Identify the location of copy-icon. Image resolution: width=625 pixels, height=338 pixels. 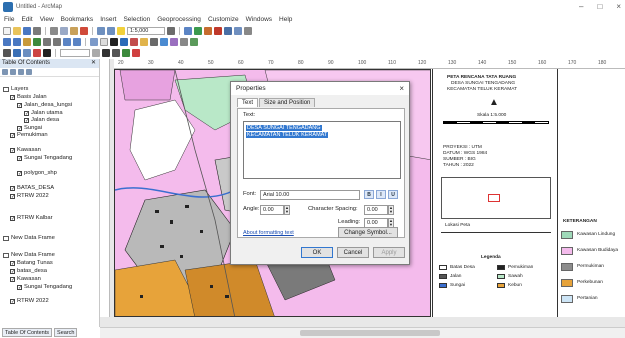
(64, 30).